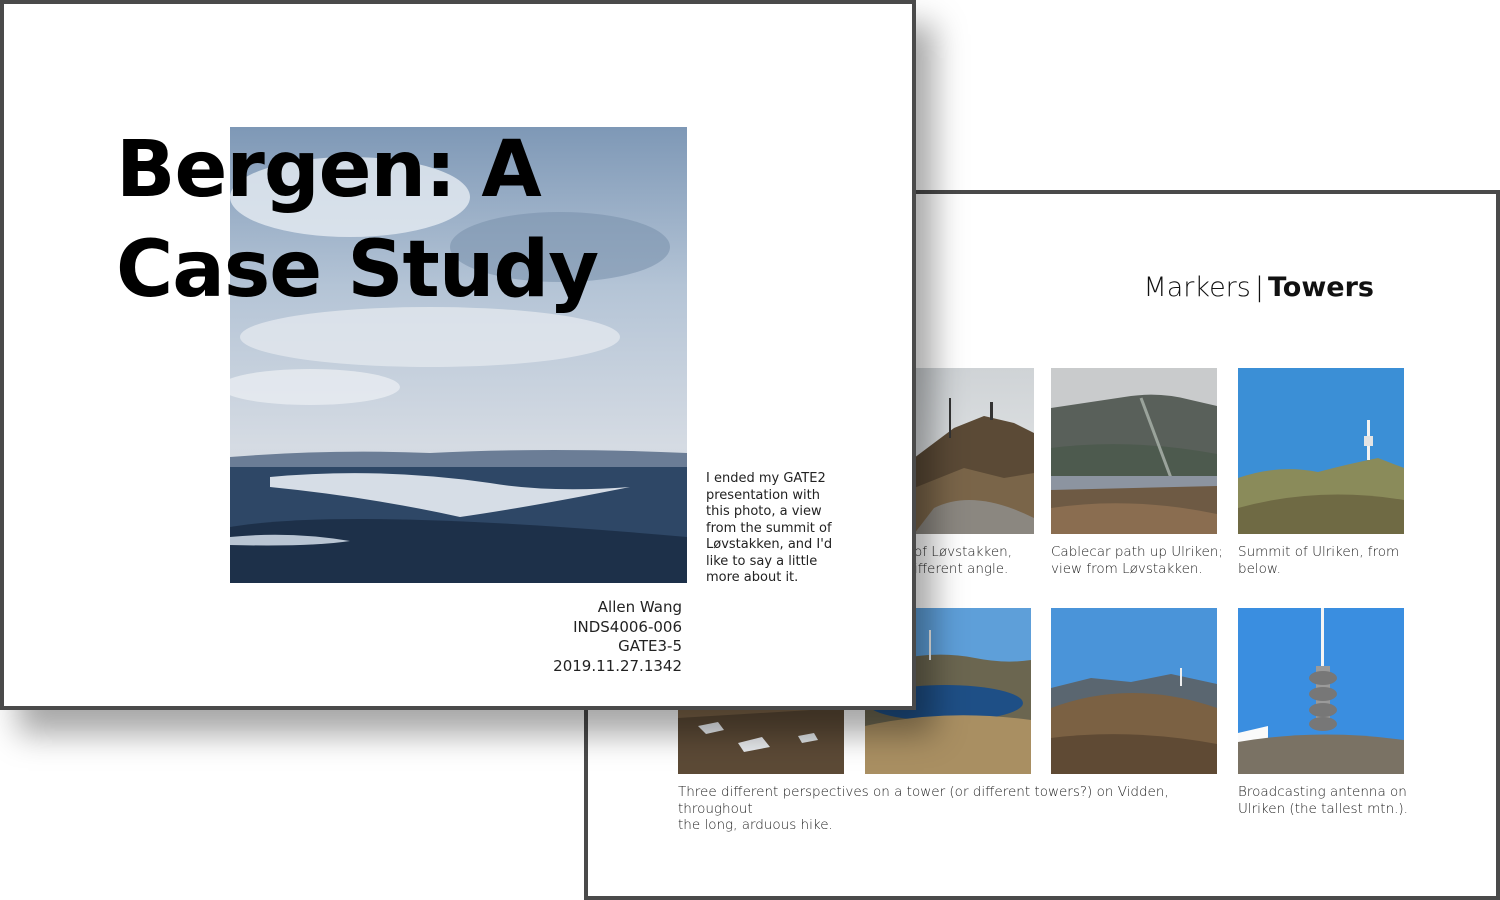 The height and width of the screenshot is (900, 1500). What do you see at coordinates (357, 220) in the screenshot?
I see `presentation-title: Bergen: A Case Study` at bounding box center [357, 220].